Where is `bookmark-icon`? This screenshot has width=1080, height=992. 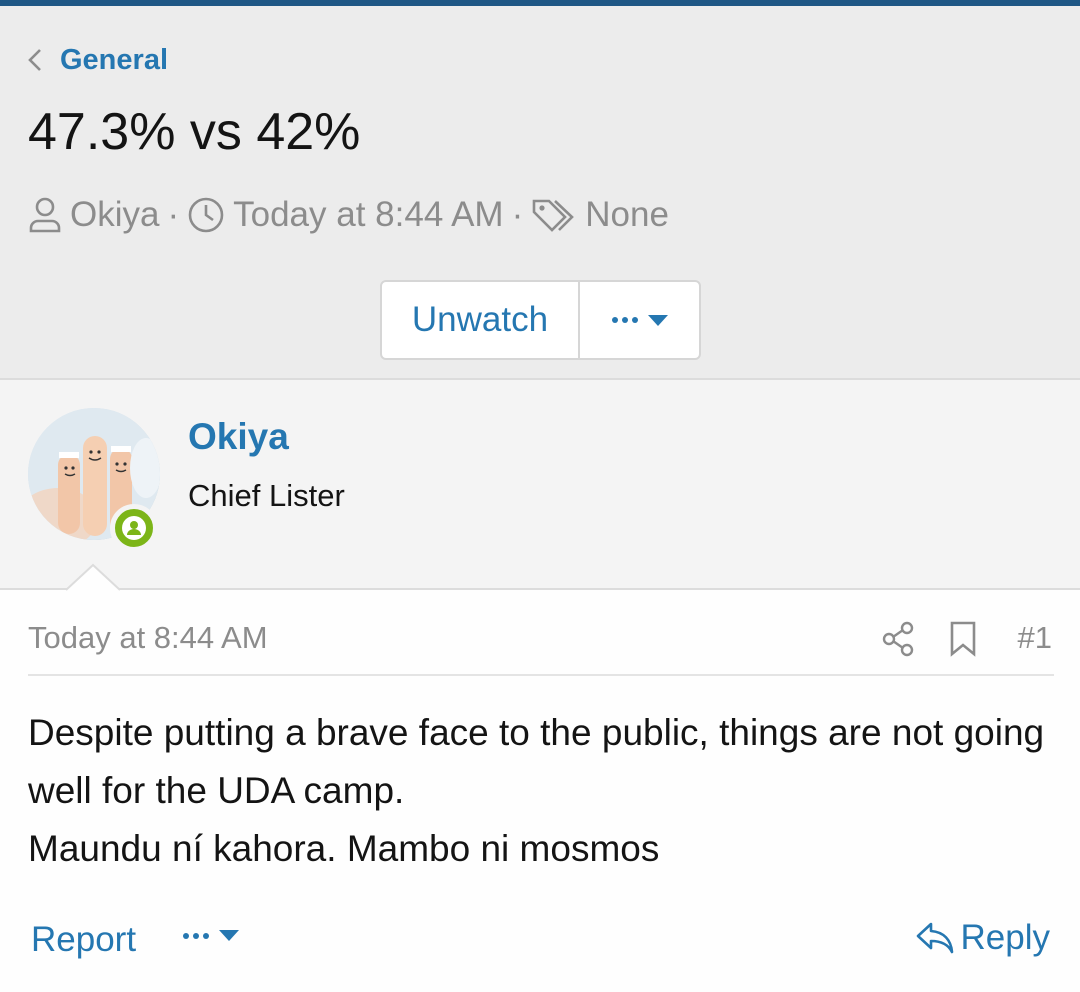 bookmark-icon is located at coordinates (963, 639).